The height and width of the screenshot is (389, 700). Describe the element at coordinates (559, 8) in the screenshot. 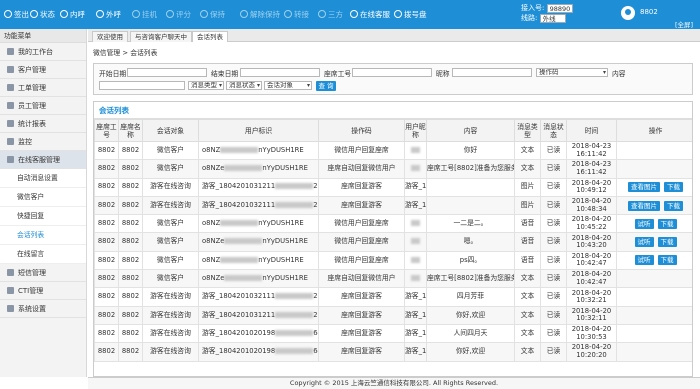

I see `extension-select: 98890` at that location.